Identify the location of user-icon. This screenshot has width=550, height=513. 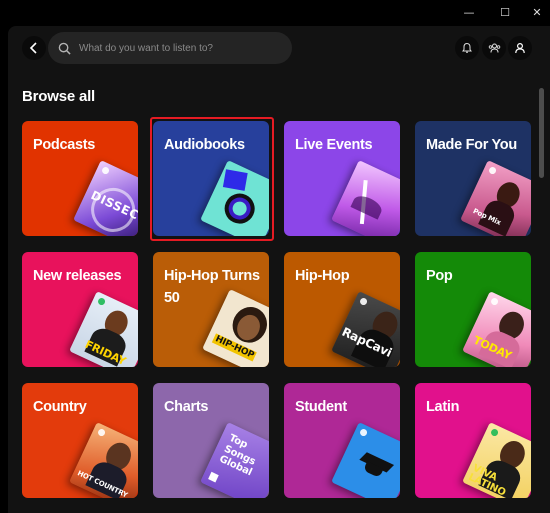
(520, 48).